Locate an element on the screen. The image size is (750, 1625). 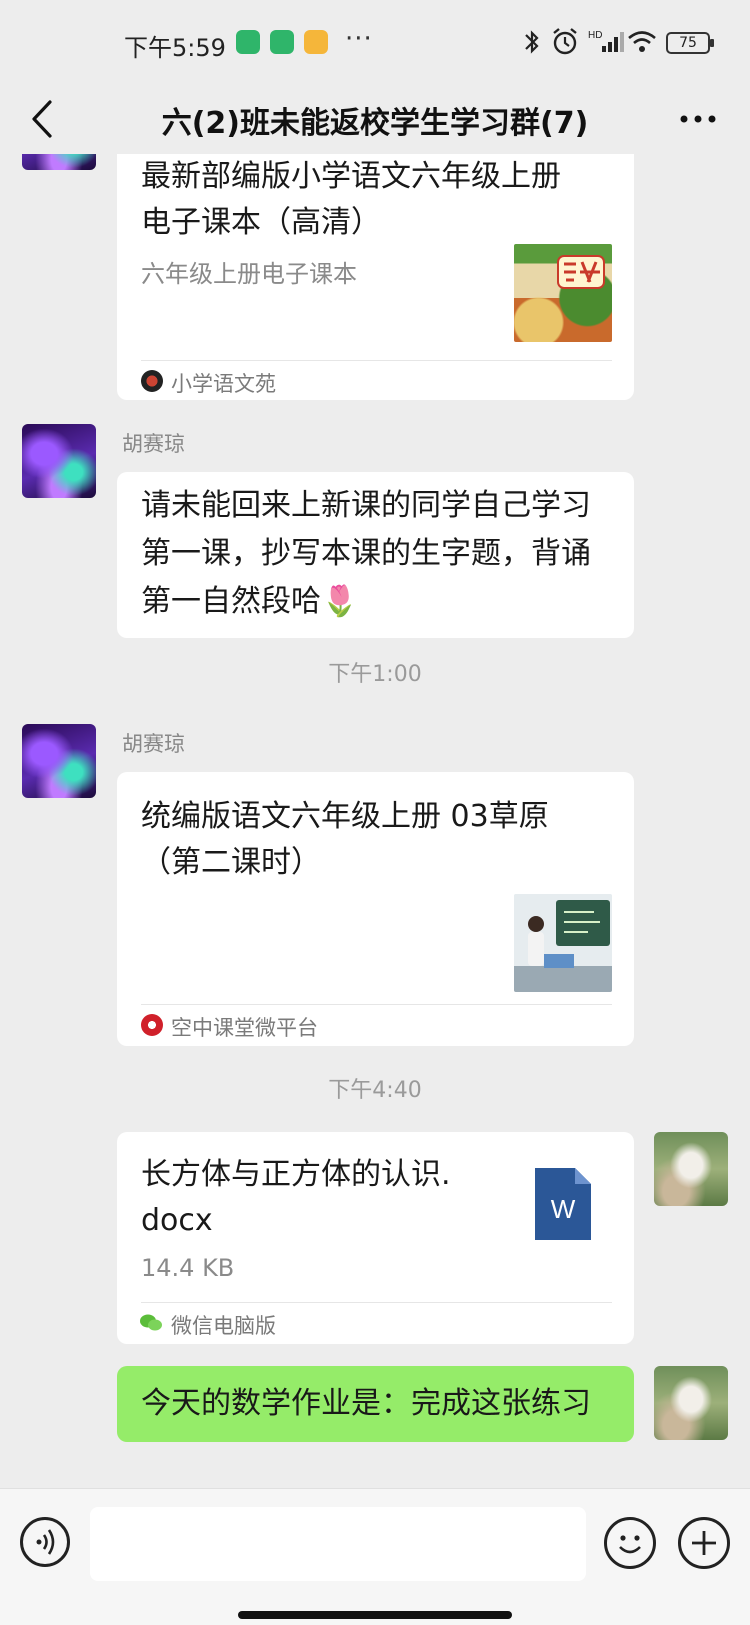
card-source: 空中课堂微平台 is located at coordinates (244, 1028).